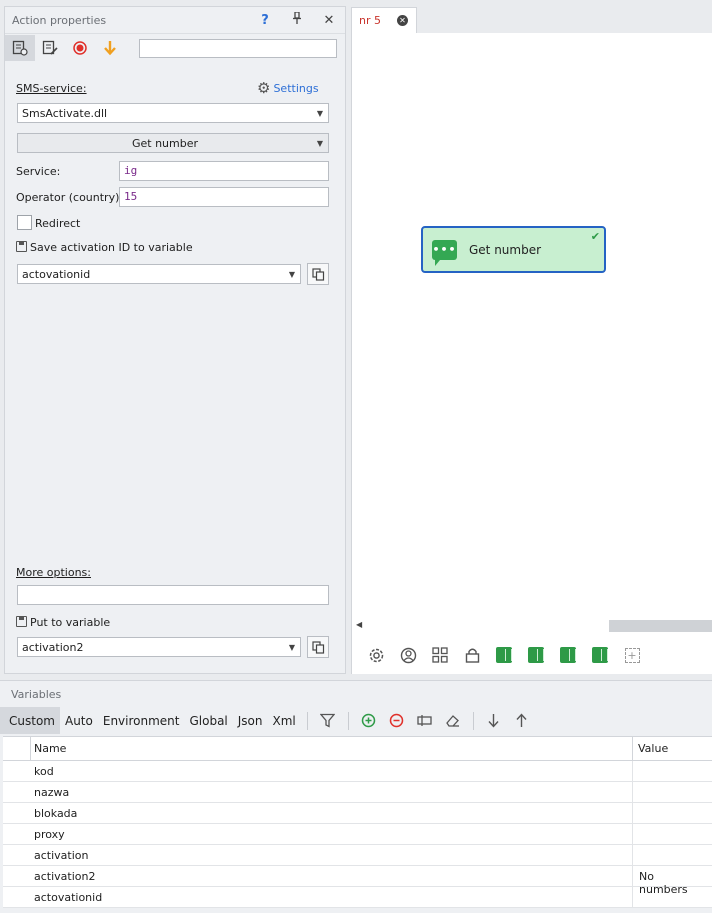 Image resolution: width=712 pixels, height=913 pixels. What do you see at coordinates (297, 19) in the screenshot?
I see `pin-button` at bounding box center [297, 19].